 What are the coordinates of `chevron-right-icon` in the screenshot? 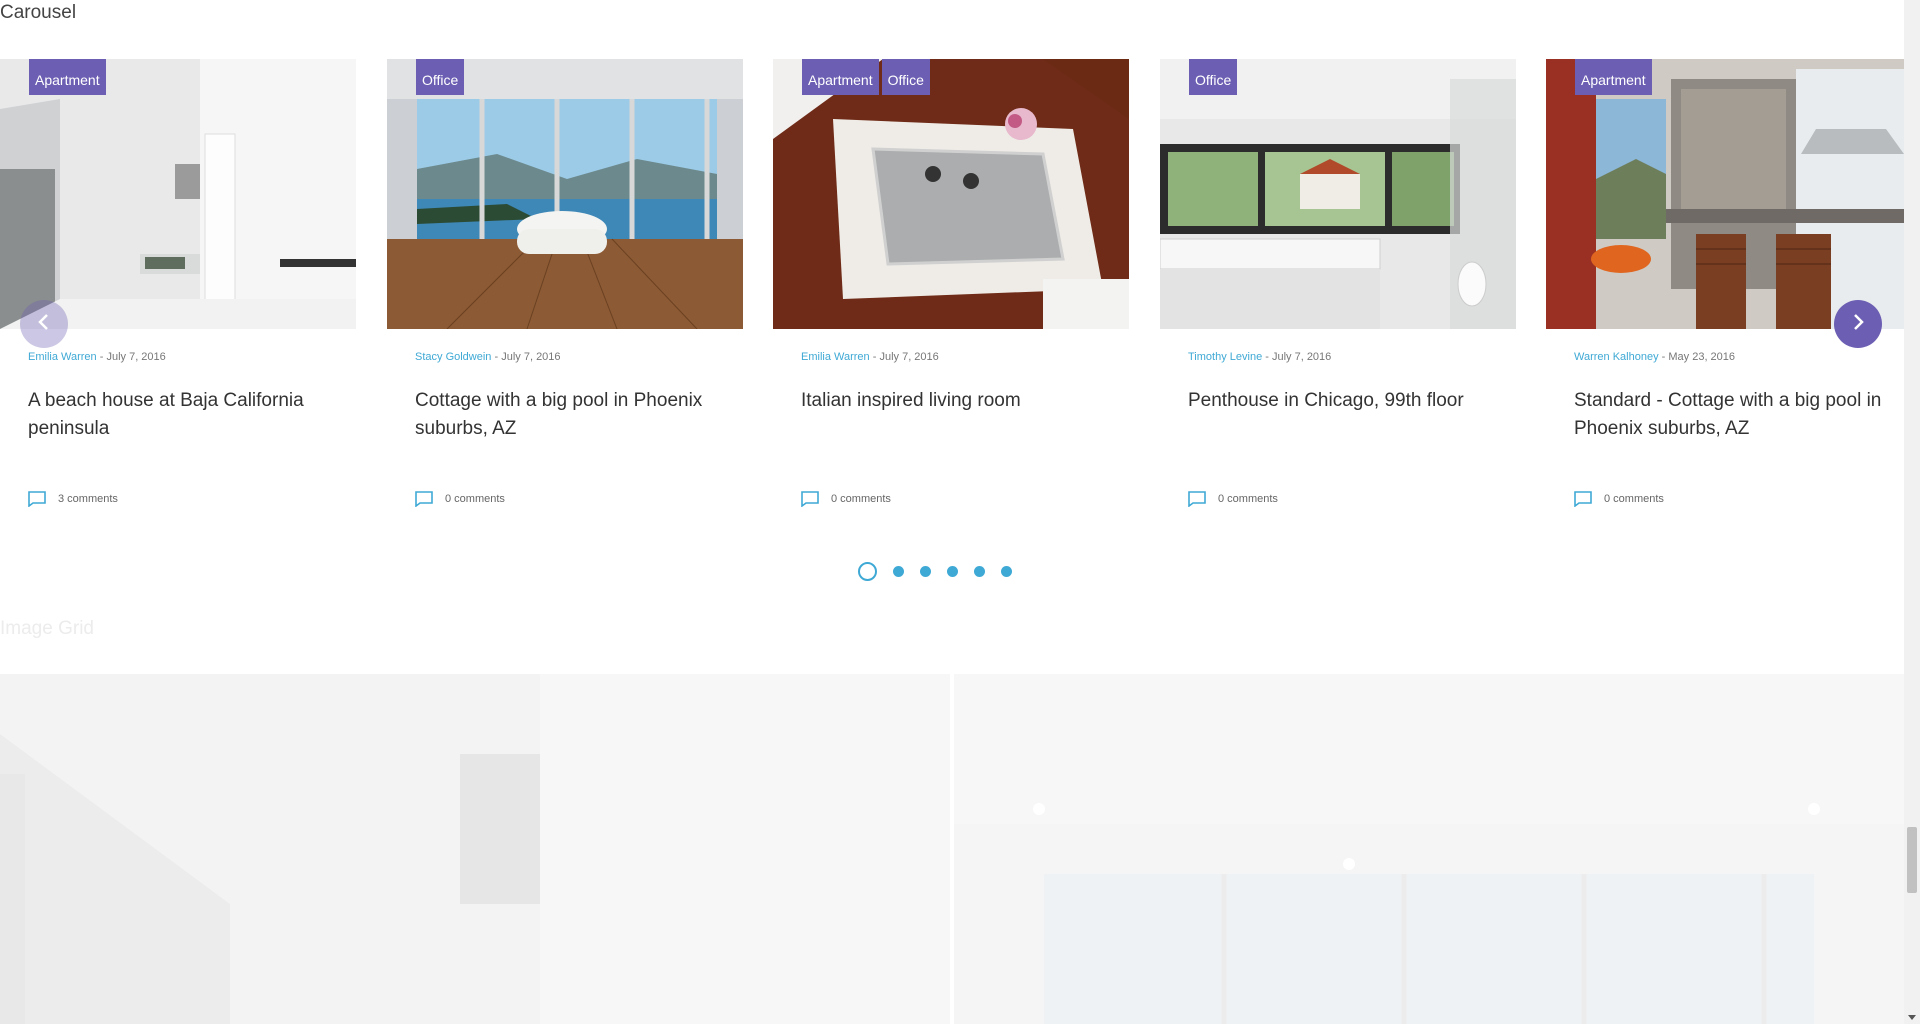 It's located at (1858, 324).